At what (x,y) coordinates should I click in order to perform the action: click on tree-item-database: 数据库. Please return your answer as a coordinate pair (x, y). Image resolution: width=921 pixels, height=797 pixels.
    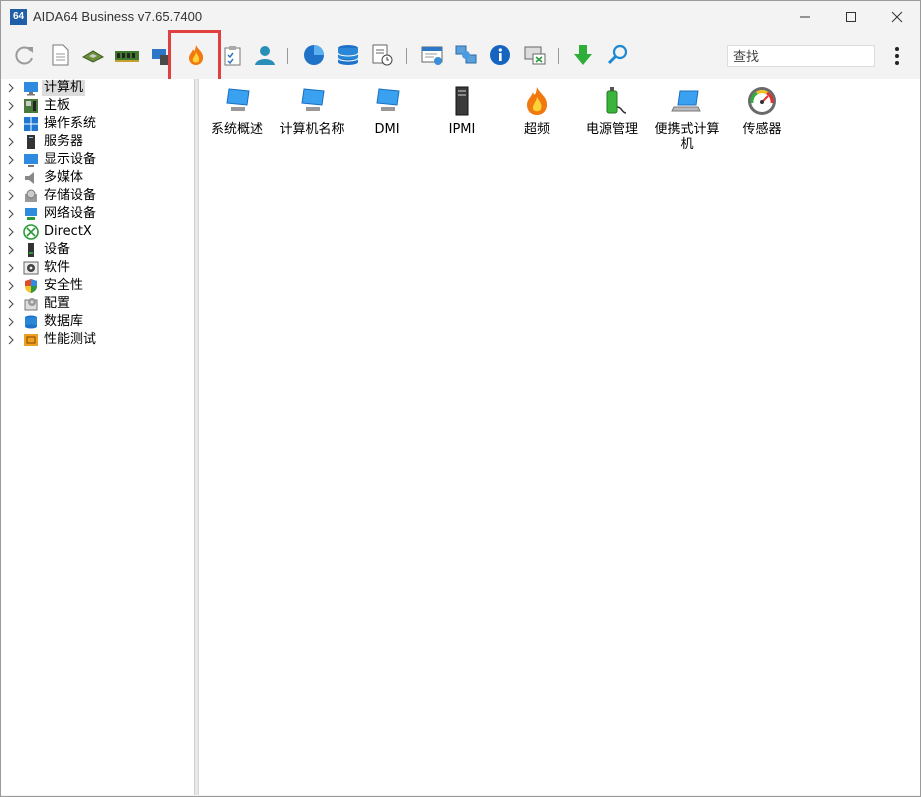
    Looking at the image, I should click on (97, 322).